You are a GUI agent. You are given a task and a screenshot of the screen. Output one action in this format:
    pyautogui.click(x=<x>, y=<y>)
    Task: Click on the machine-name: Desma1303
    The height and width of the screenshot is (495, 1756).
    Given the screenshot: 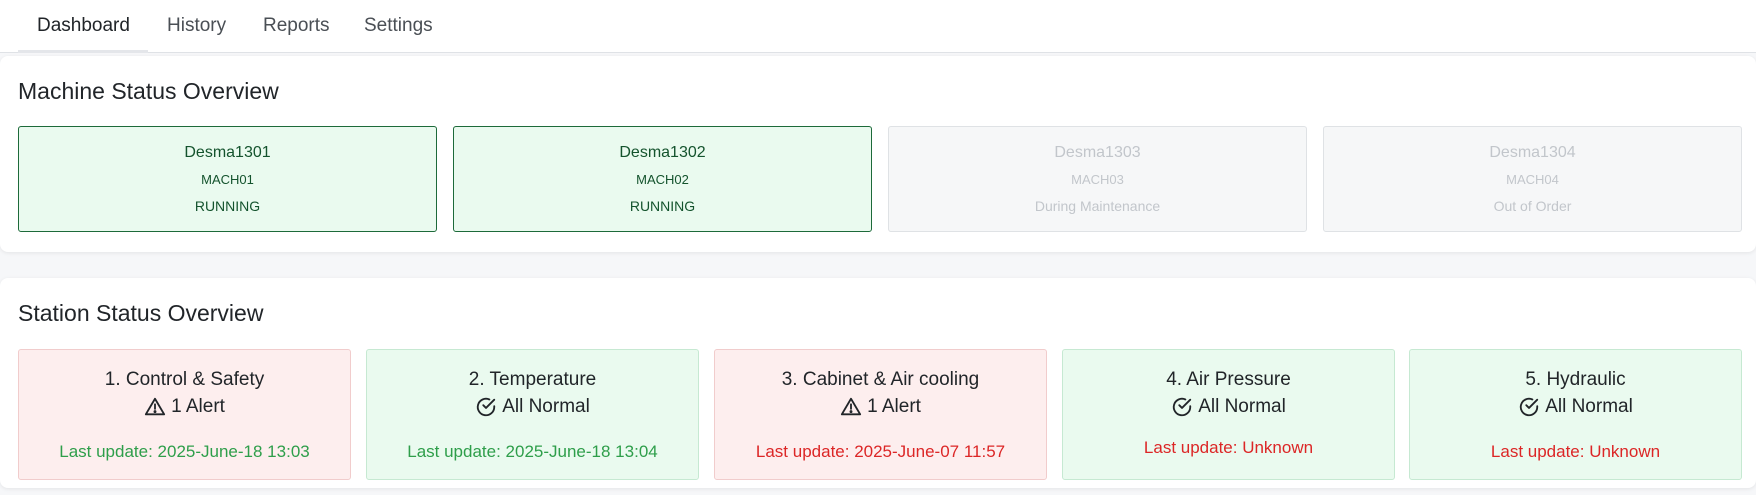 What is the action you would take?
    pyautogui.click(x=1097, y=152)
    